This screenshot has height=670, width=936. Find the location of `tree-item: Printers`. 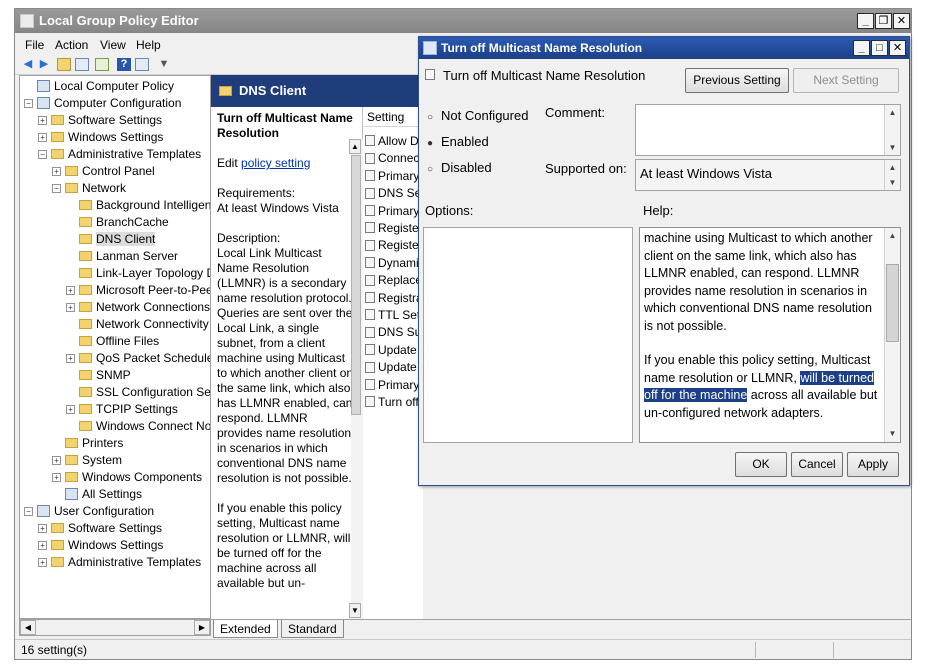

tree-item: Printers is located at coordinates (87, 443).